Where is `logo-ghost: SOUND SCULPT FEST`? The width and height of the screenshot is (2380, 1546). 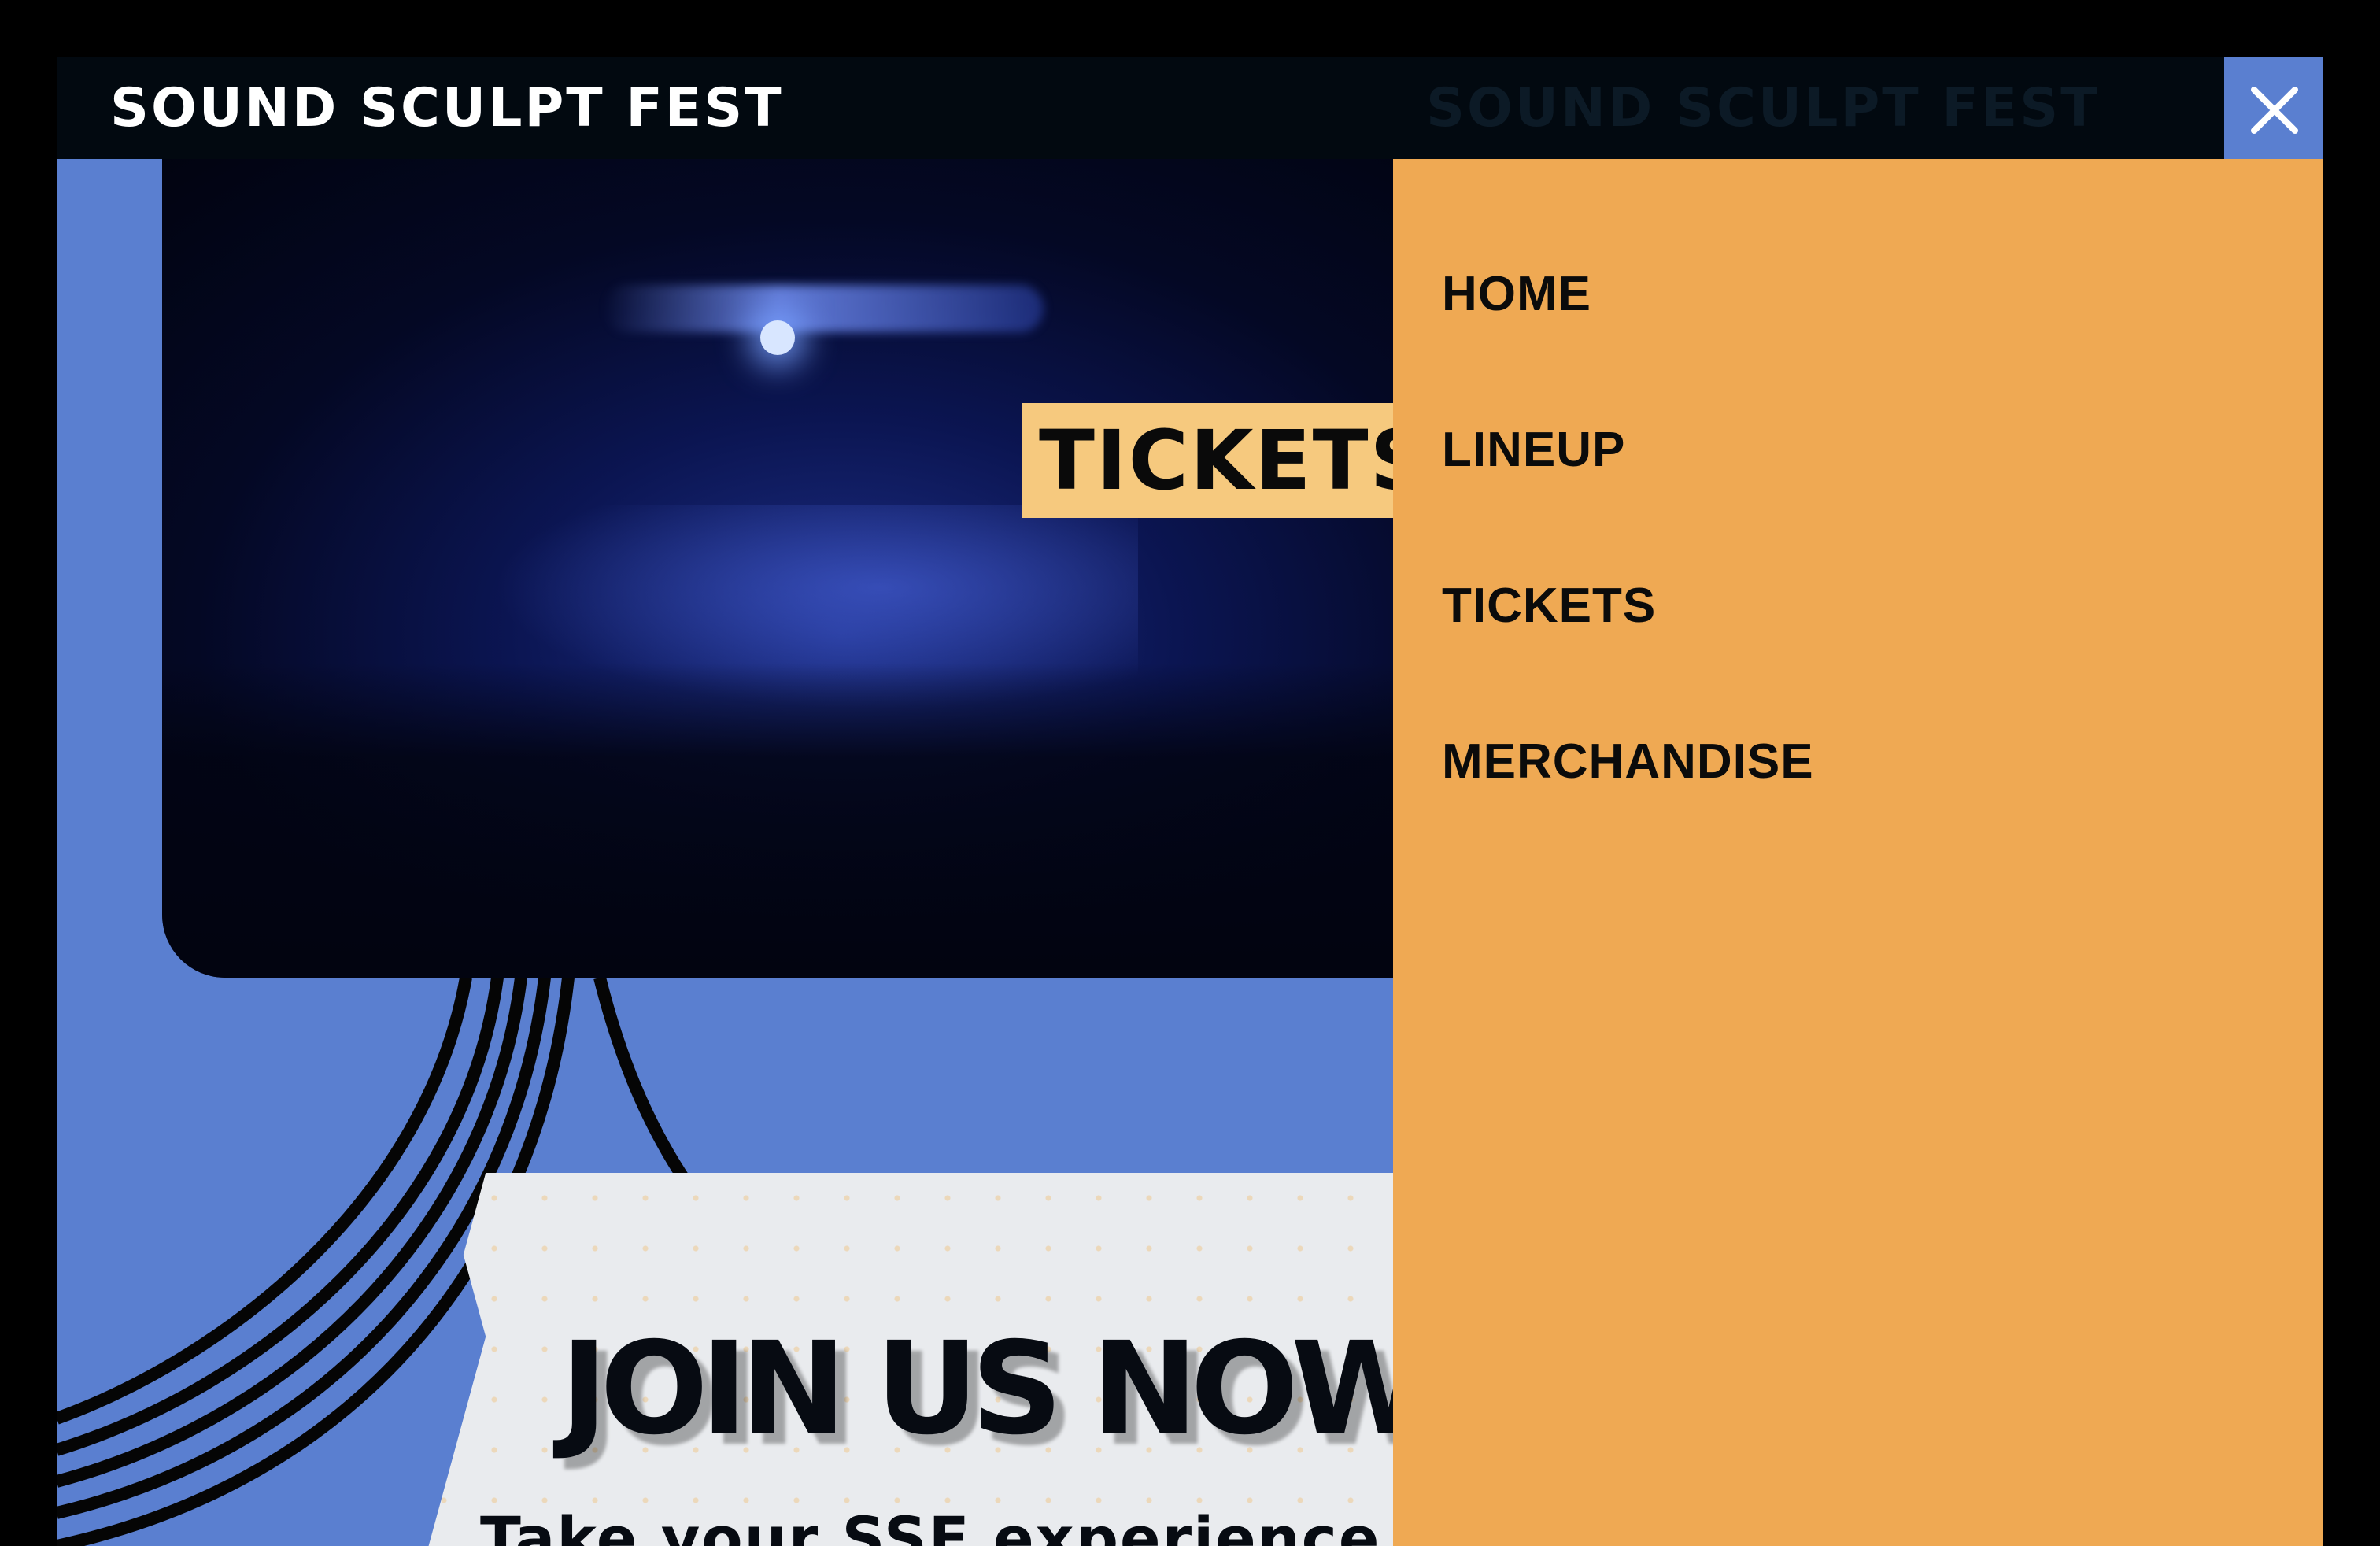 logo-ghost: SOUND SCULPT FEST is located at coordinates (1763, 108).